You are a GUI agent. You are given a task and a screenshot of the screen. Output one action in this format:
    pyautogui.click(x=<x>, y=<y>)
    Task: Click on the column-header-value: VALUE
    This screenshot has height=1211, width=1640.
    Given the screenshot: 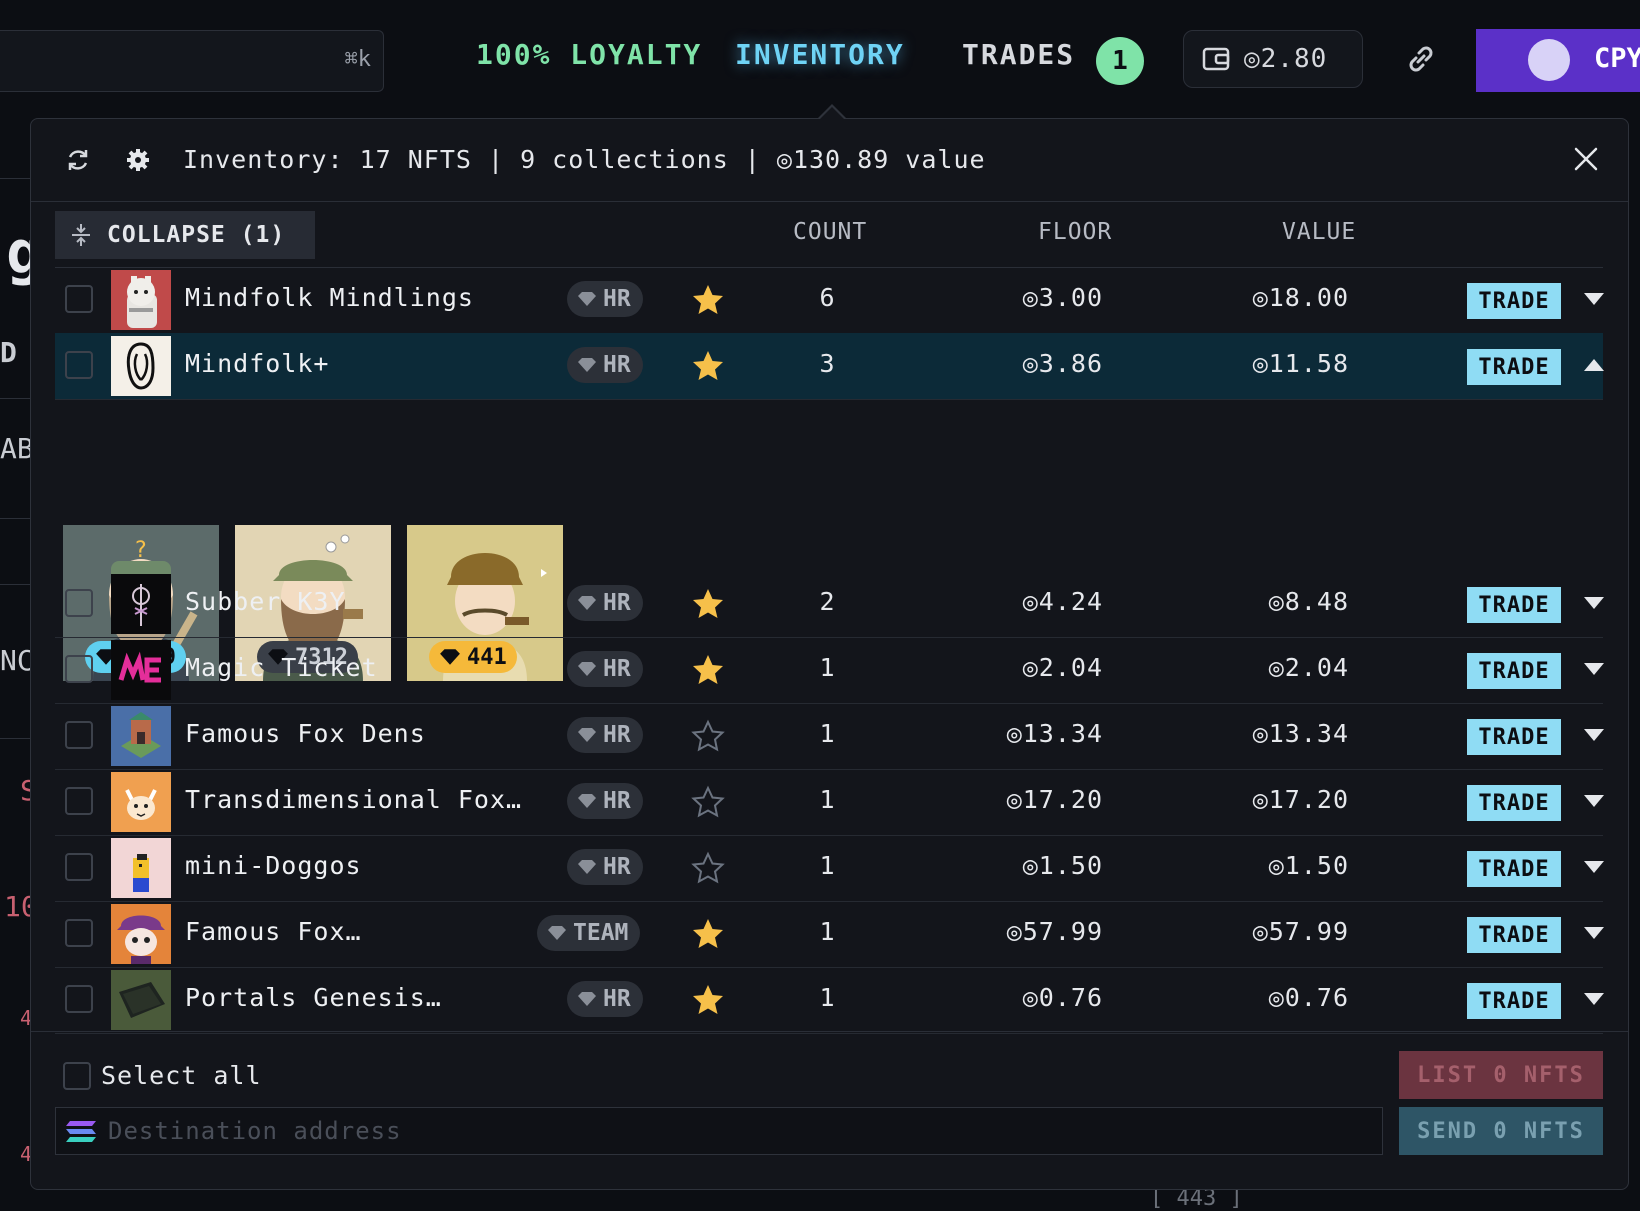 What is the action you would take?
    pyautogui.click(x=1319, y=232)
    